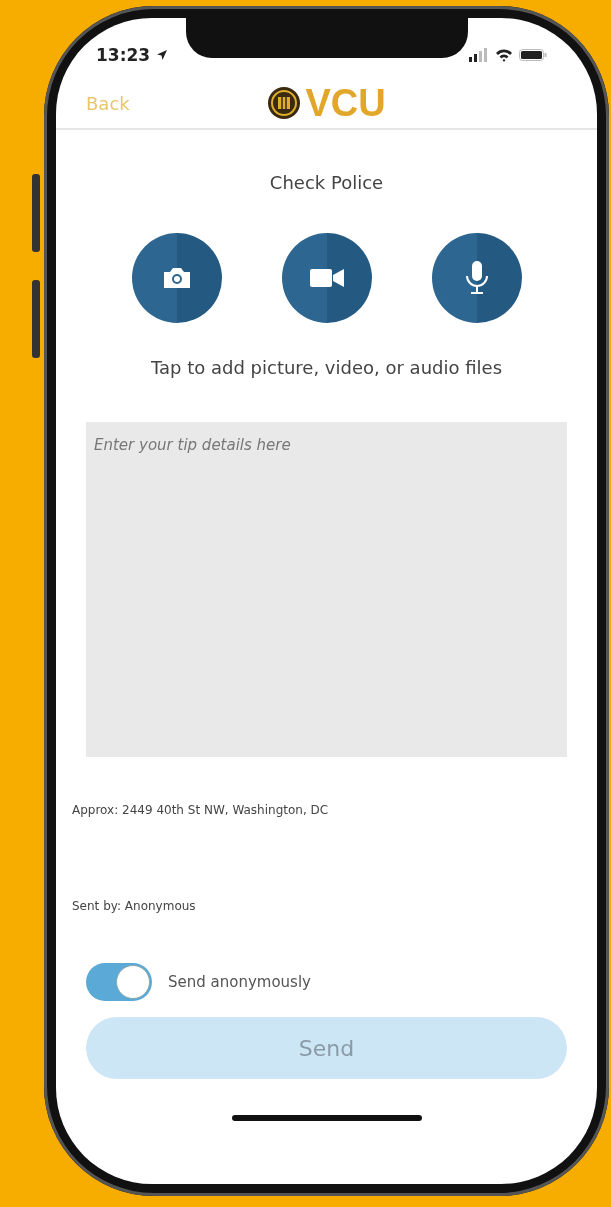  What do you see at coordinates (200, 810) in the screenshot?
I see `location-text: Approx: 2449 40th St NW, Washington, DC` at bounding box center [200, 810].